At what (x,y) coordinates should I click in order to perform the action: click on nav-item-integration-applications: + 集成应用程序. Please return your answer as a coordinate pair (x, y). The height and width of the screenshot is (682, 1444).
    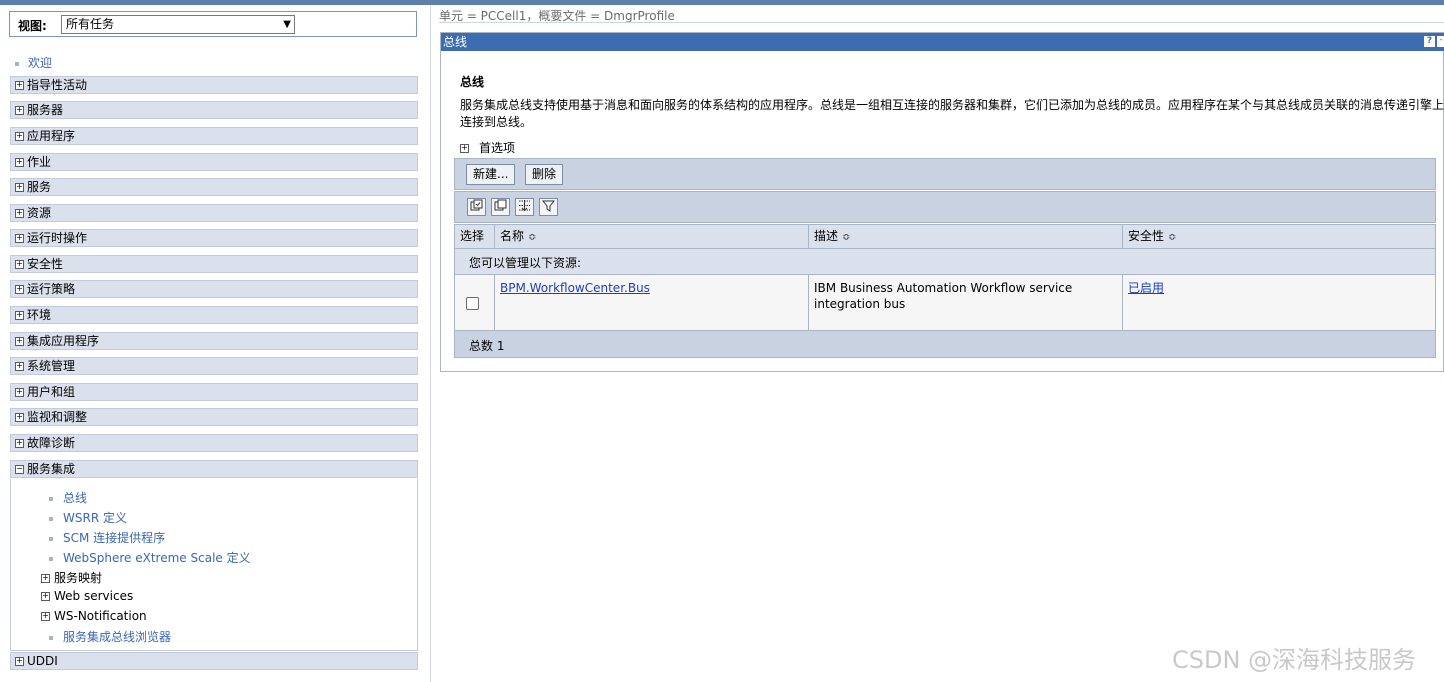
    Looking at the image, I should click on (214, 341).